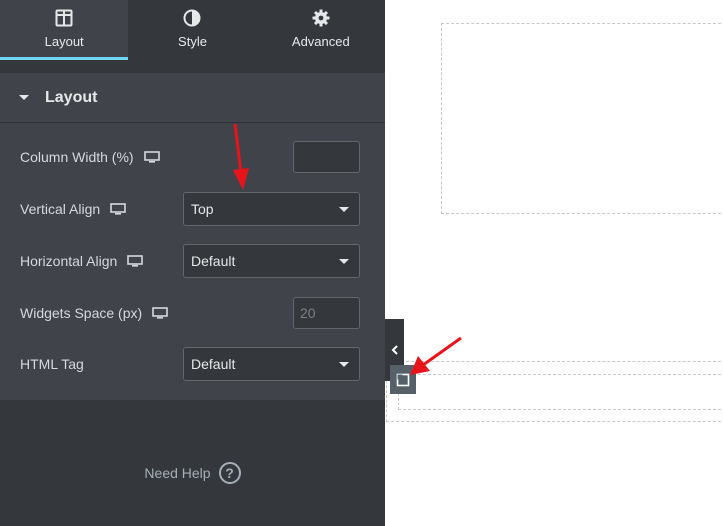  Describe the element at coordinates (394, 350) in the screenshot. I see `chevron-left-icon` at that location.